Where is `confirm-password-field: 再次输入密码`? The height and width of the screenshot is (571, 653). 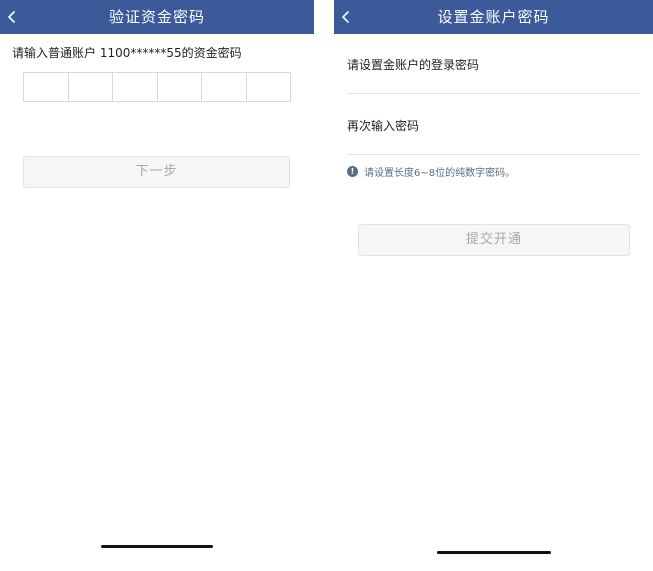 confirm-password-field: 再次输入密码 is located at coordinates (493, 130).